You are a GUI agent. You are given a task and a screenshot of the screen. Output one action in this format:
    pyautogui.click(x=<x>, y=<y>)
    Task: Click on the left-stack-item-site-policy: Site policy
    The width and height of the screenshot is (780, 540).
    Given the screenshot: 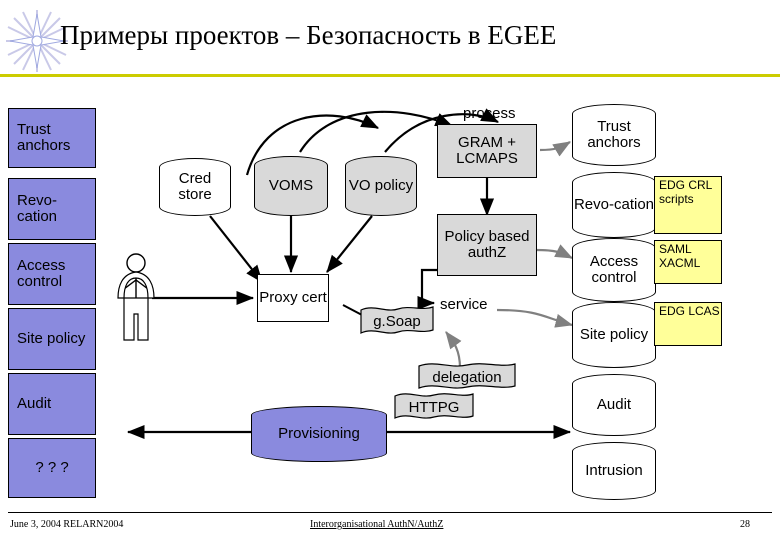 What is the action you would take?
    pyautogui.click(x=52, y=339)
    